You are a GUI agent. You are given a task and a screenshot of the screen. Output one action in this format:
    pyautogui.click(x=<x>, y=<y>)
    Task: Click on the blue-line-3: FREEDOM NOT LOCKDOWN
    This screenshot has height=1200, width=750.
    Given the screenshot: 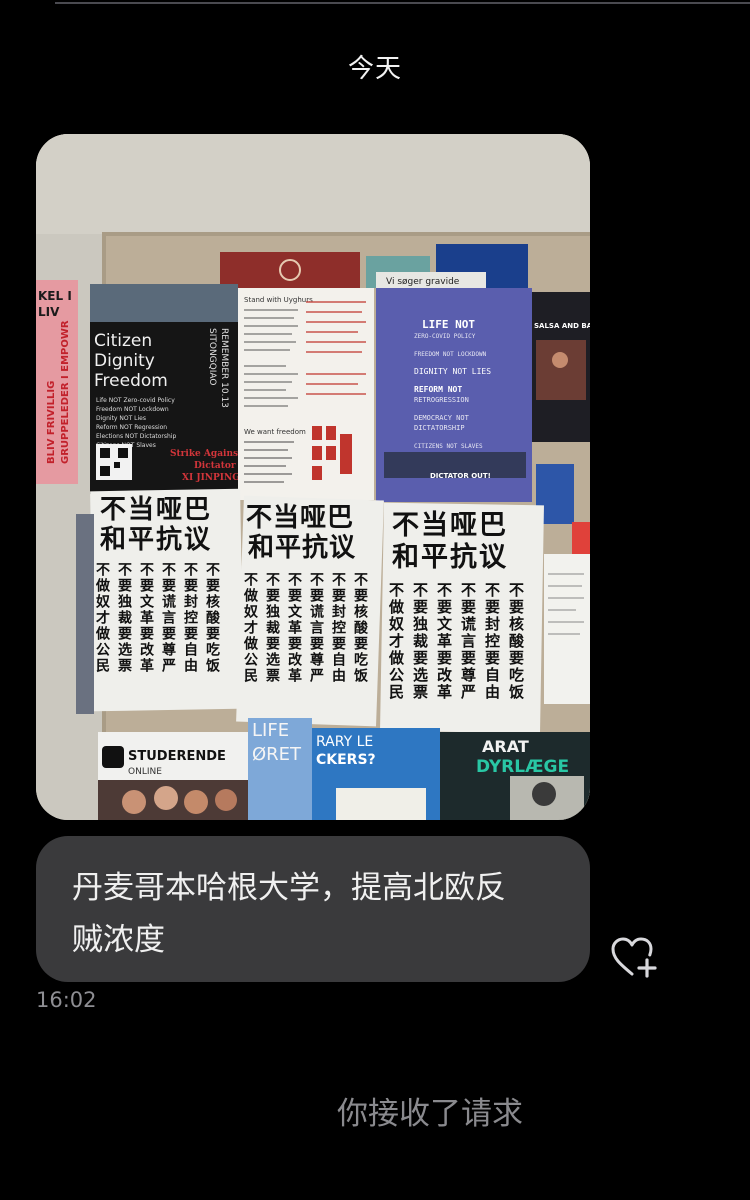 What is the action you would take?
    pyautogui.click(x=450, y=354)
    